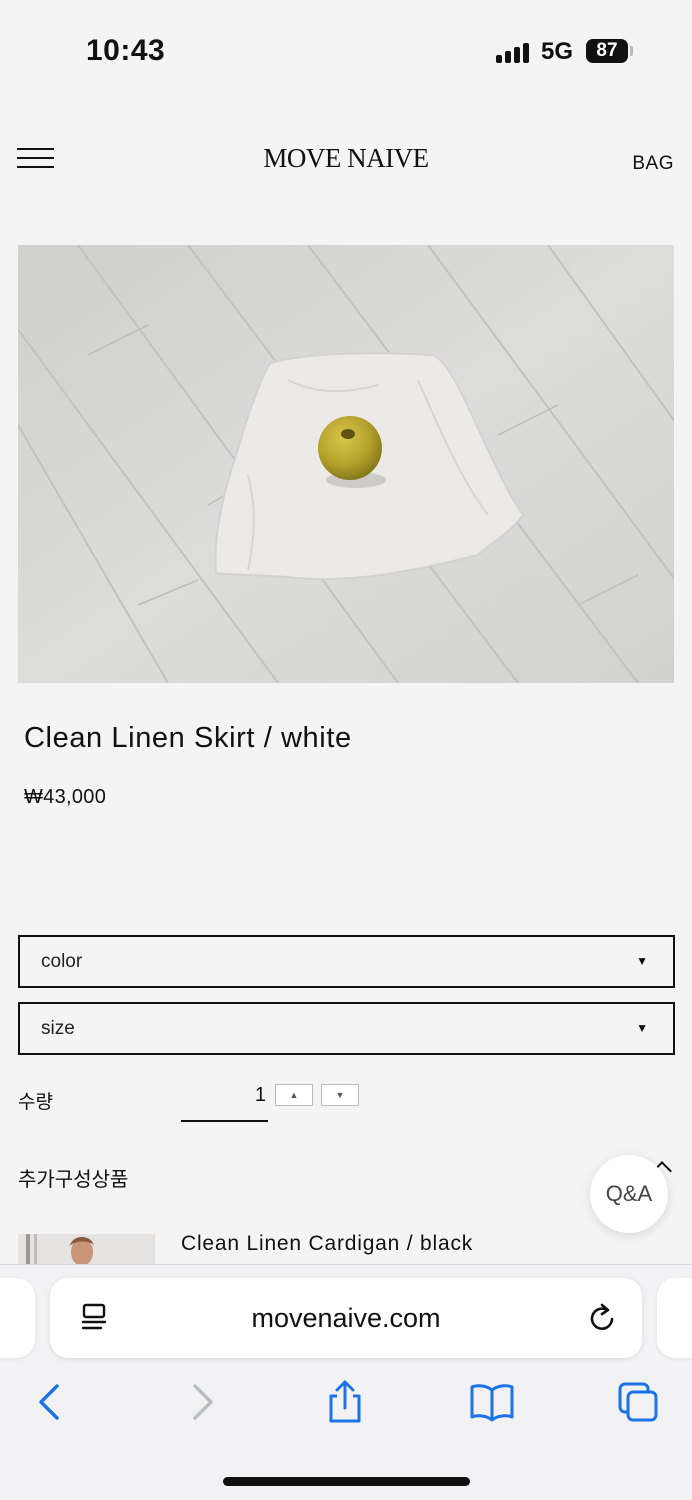  Describe the element at coordinates (653, 164) in the screenshot. I see `bag-link: BAG` at that location.